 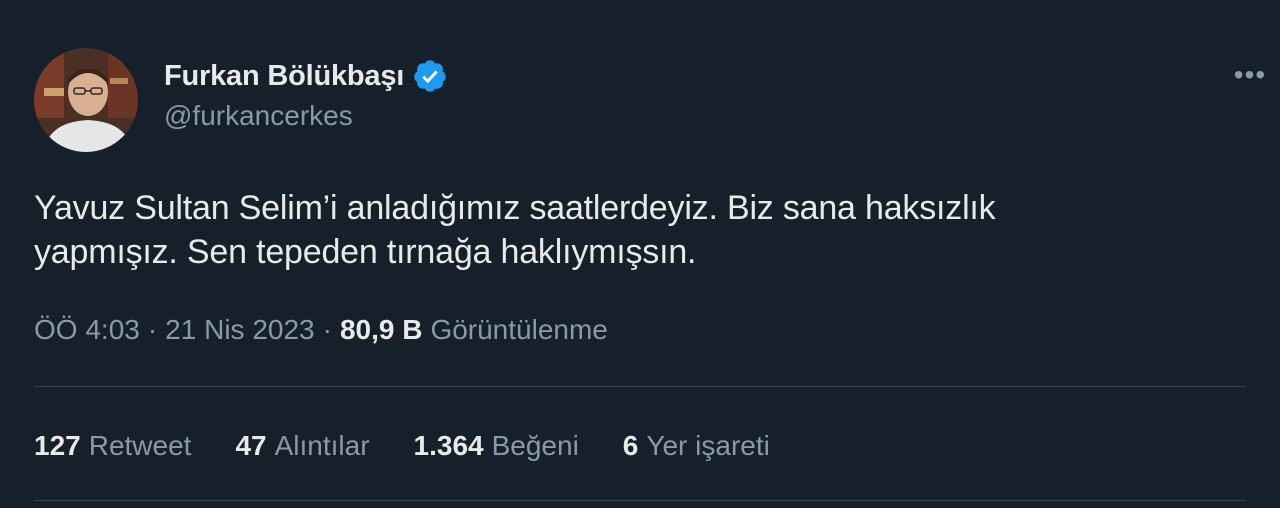 What do you see at coordinates (251, 445) in the screenshot?
I see `stat-count: 47` at bounding box center [251, 445].